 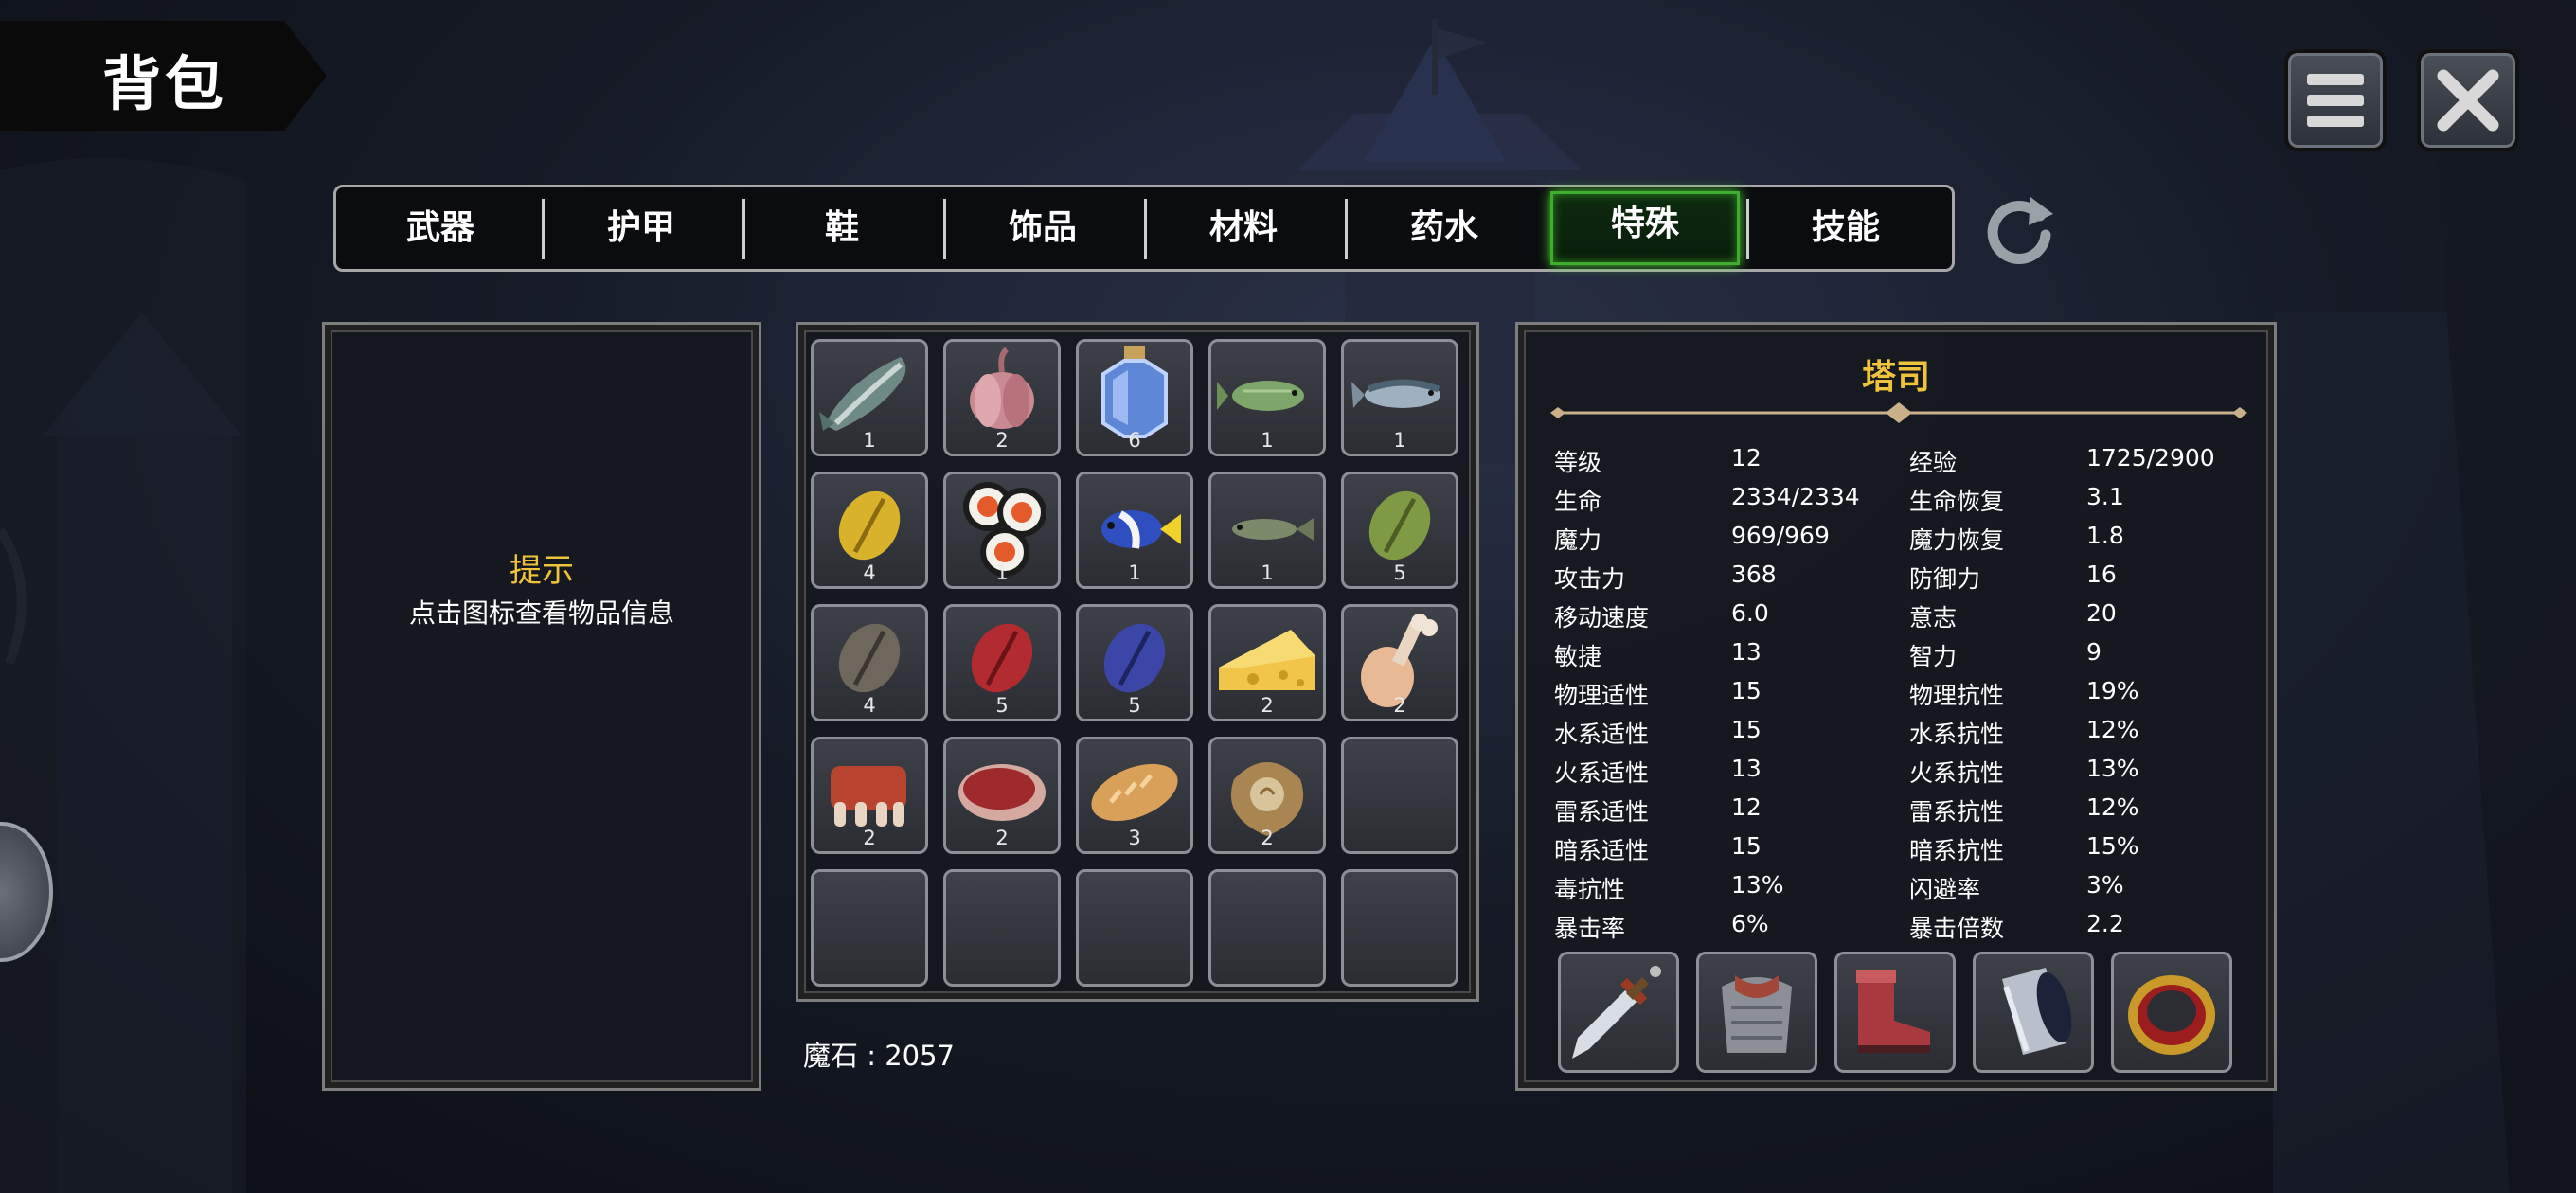 I want to click on stat-value: 9, so click(x=2094, y=652).